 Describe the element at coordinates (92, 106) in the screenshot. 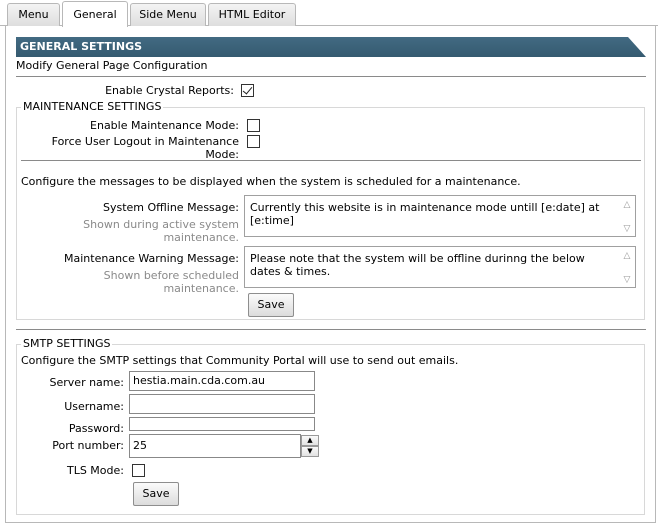

I see `maintenance-settings-legend: MAINTENANCE SETTINGS` at that location.